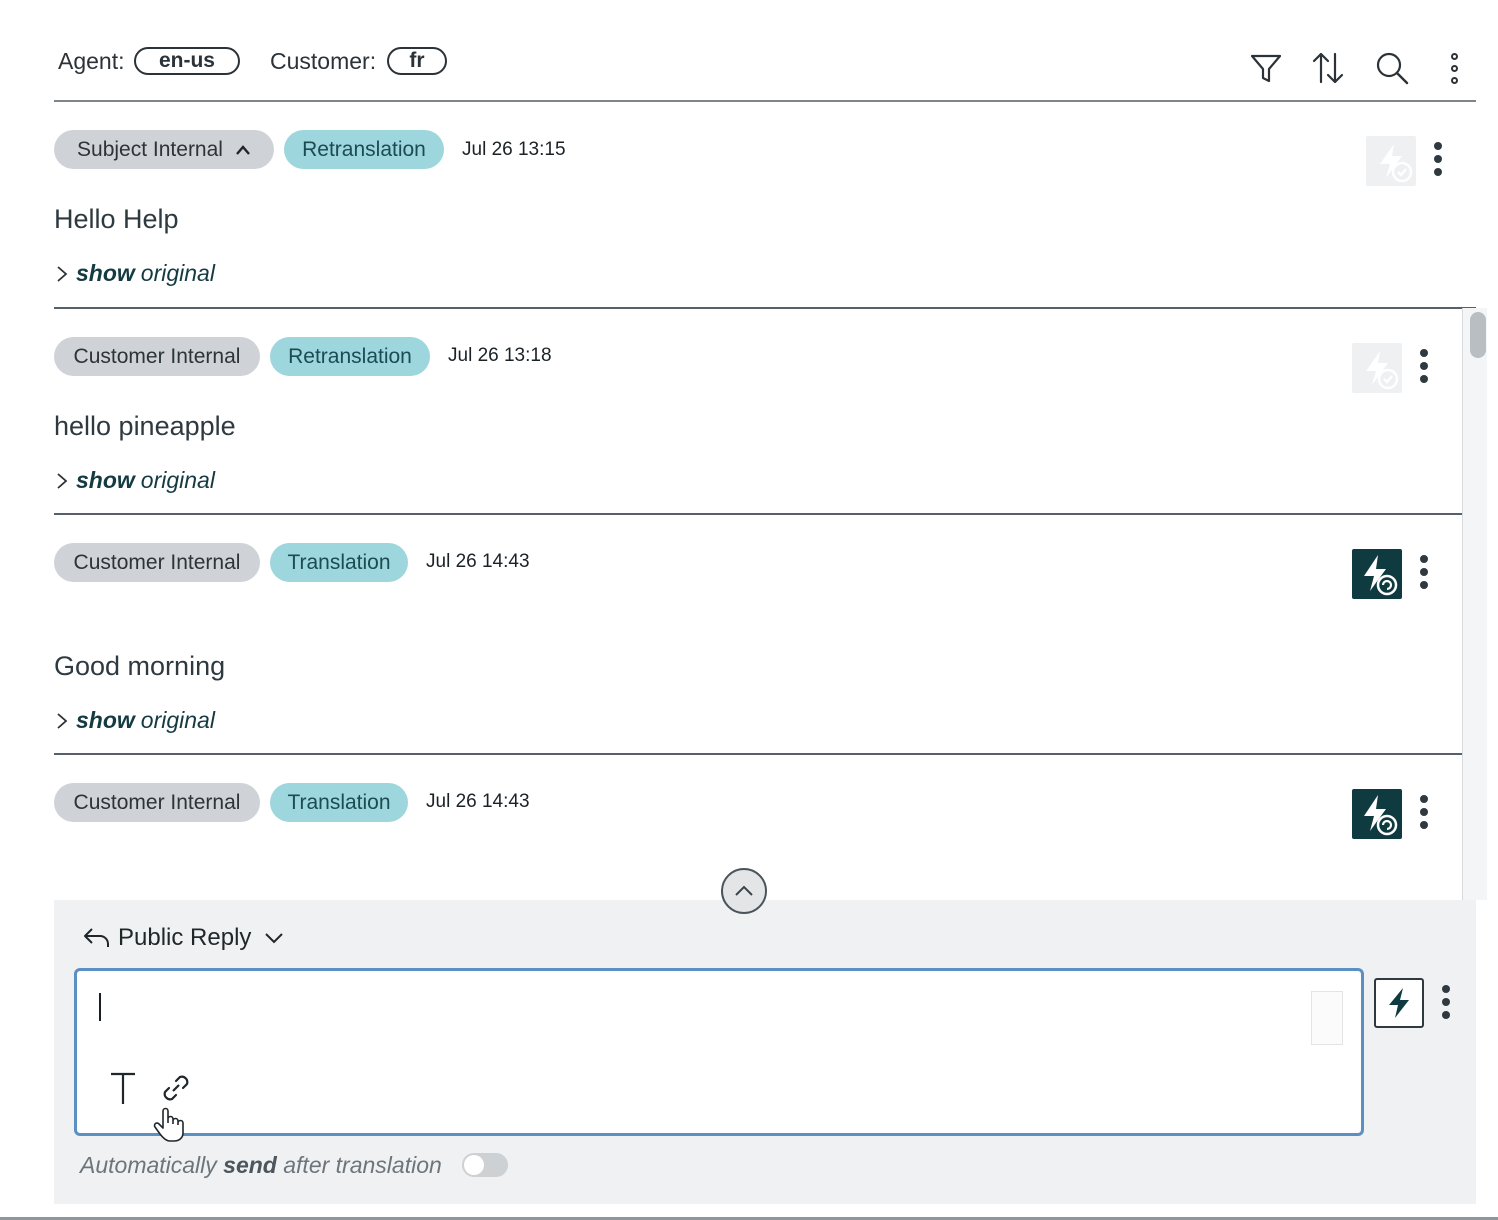 This screenshot has height=1220, width=1498. Describe the element at coordinates (100, 1007) in the screenshot. I see `text-caret` at that location.